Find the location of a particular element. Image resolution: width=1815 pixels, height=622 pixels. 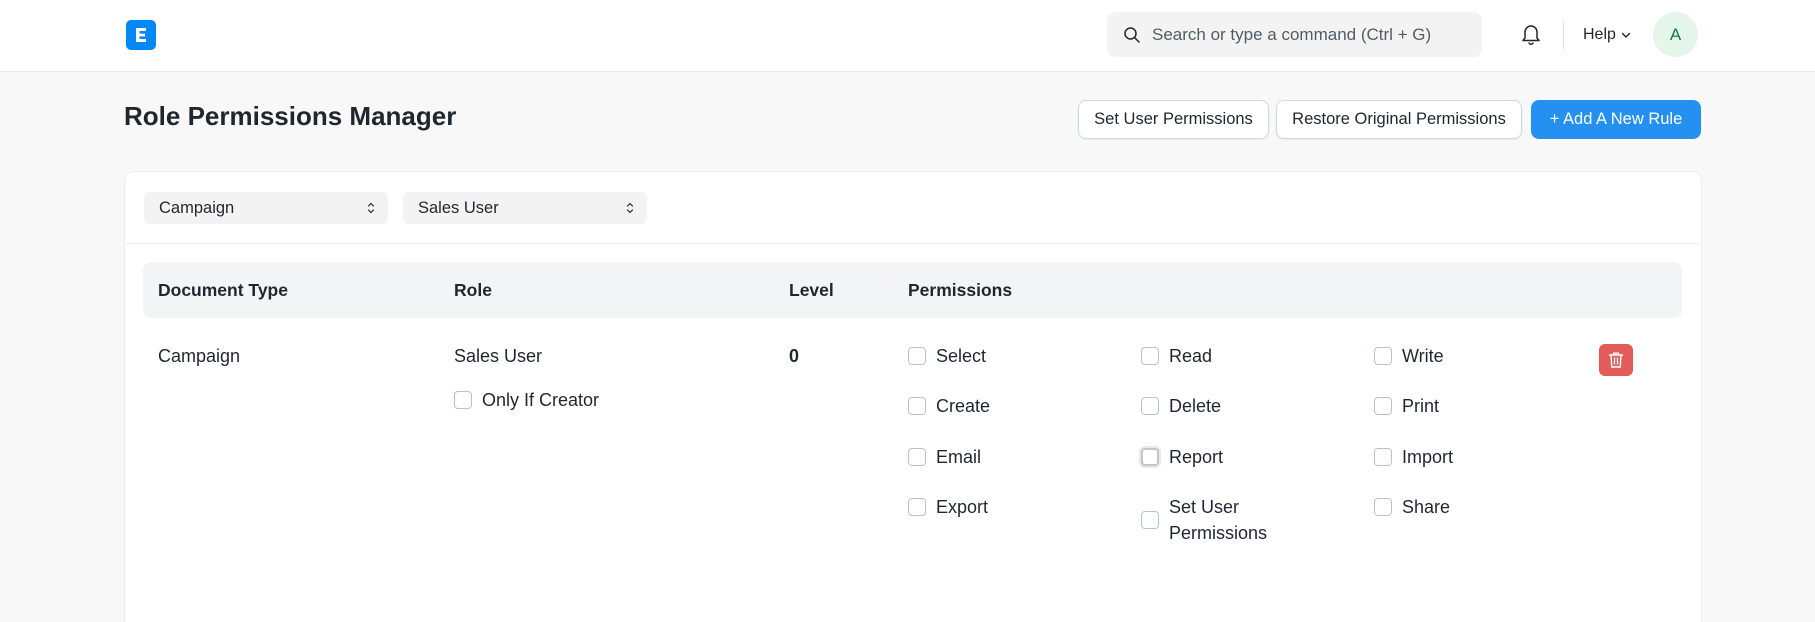

permission-export: Export is located at coordinates (948, 507).